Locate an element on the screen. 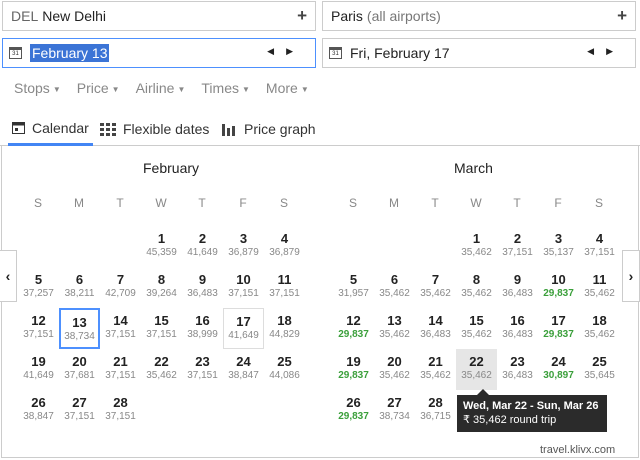 This screenshot has width=640, height=460. calendar-day-cell: 19 29,837 is located at coordinates (353, 369).